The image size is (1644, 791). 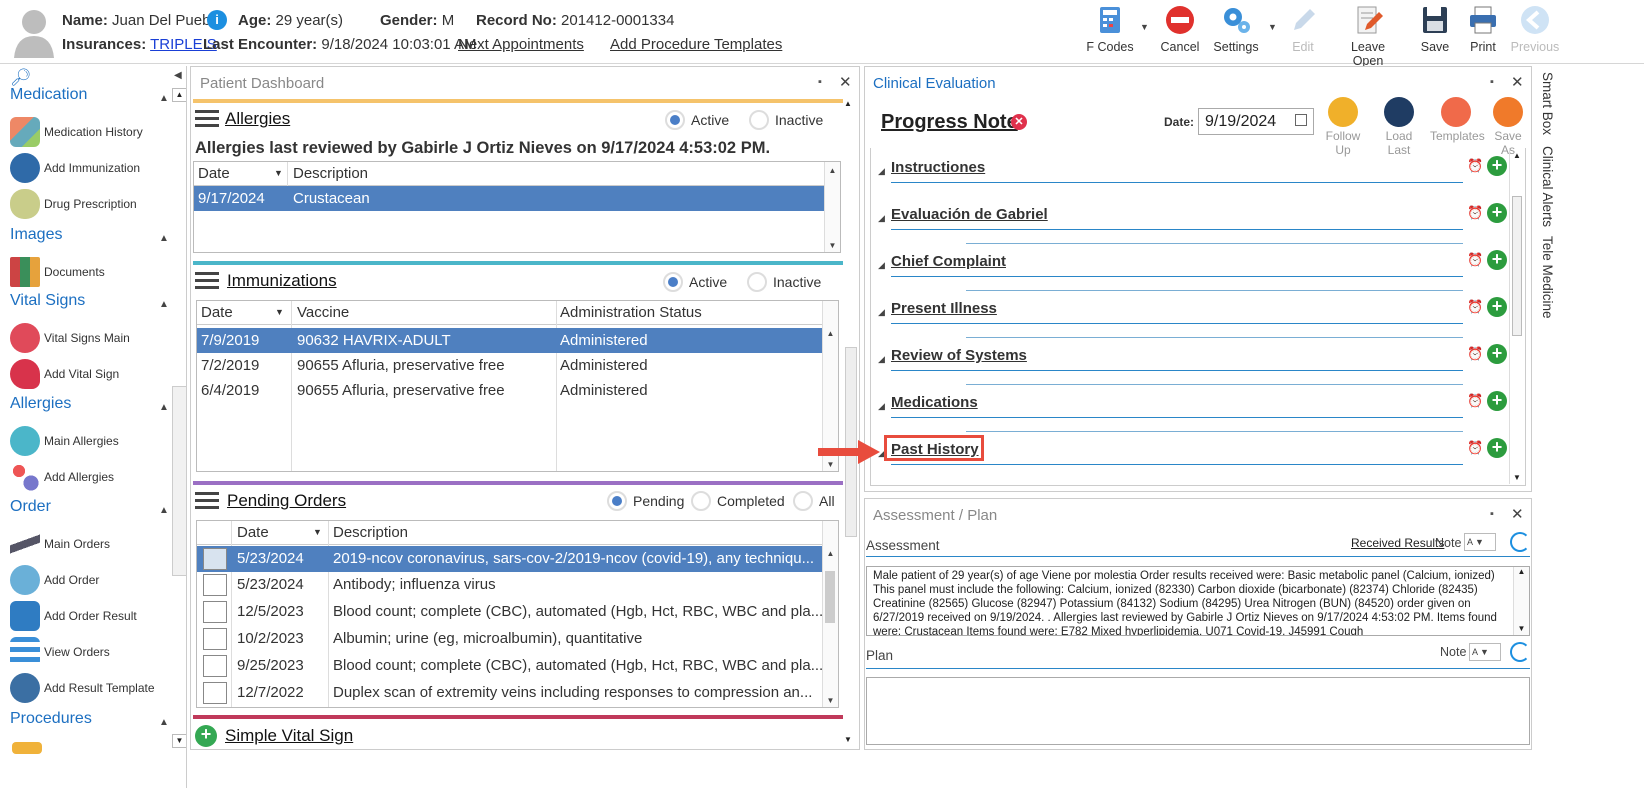 What do you see at coordinates (738, 501) in the screenshot?
I see `orders-completed-radio: Completed` at bounding box center [738, 501].